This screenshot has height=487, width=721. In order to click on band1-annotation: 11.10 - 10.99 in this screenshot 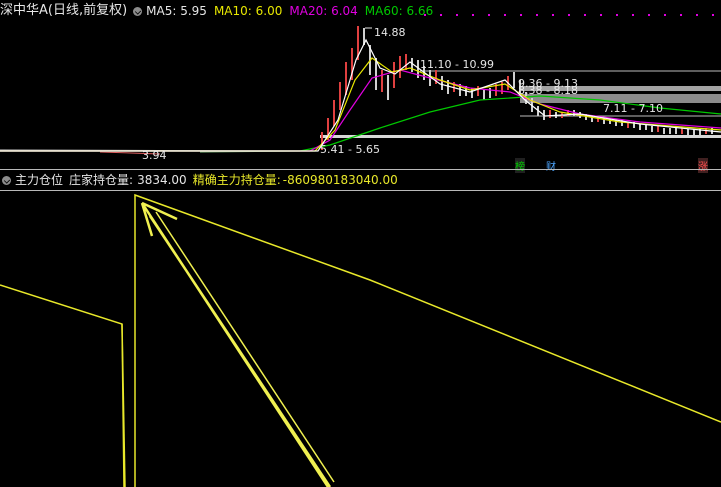, I will do `click(457, 64)`.